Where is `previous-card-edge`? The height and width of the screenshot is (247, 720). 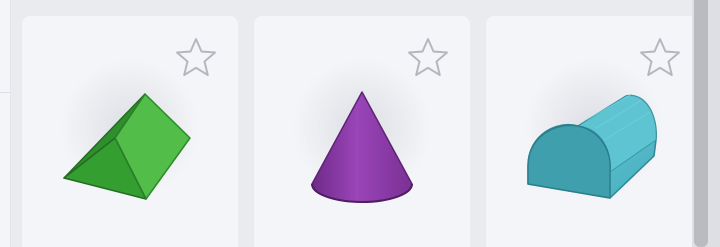
previous-card-edge is located at coordinates (5, 123).